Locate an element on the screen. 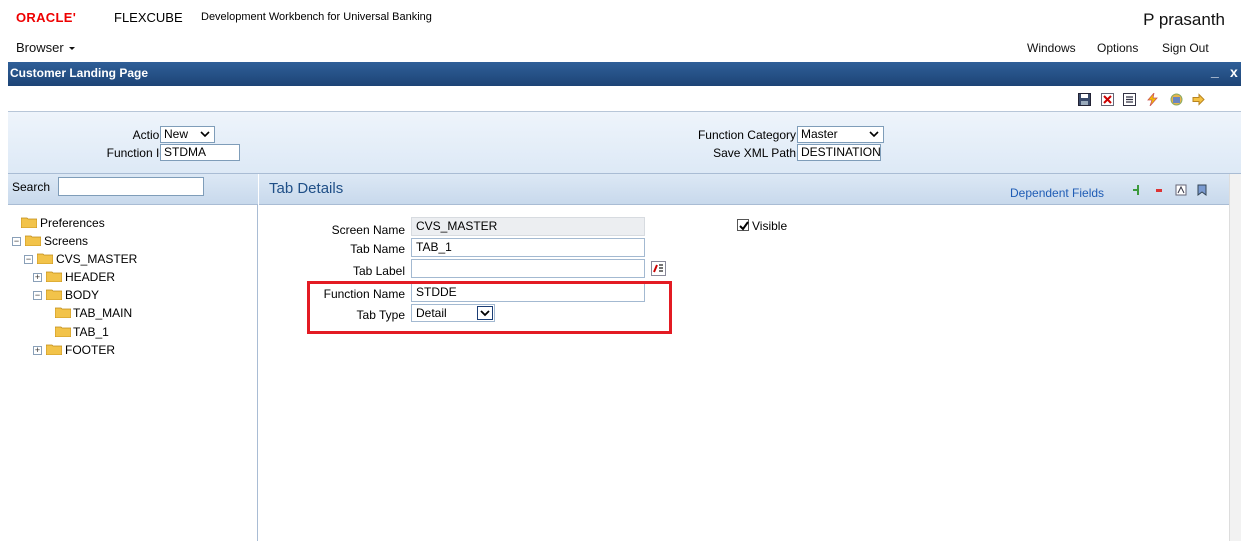  tree-node-footer: + FOOTER is located at coordinates (74, 350).